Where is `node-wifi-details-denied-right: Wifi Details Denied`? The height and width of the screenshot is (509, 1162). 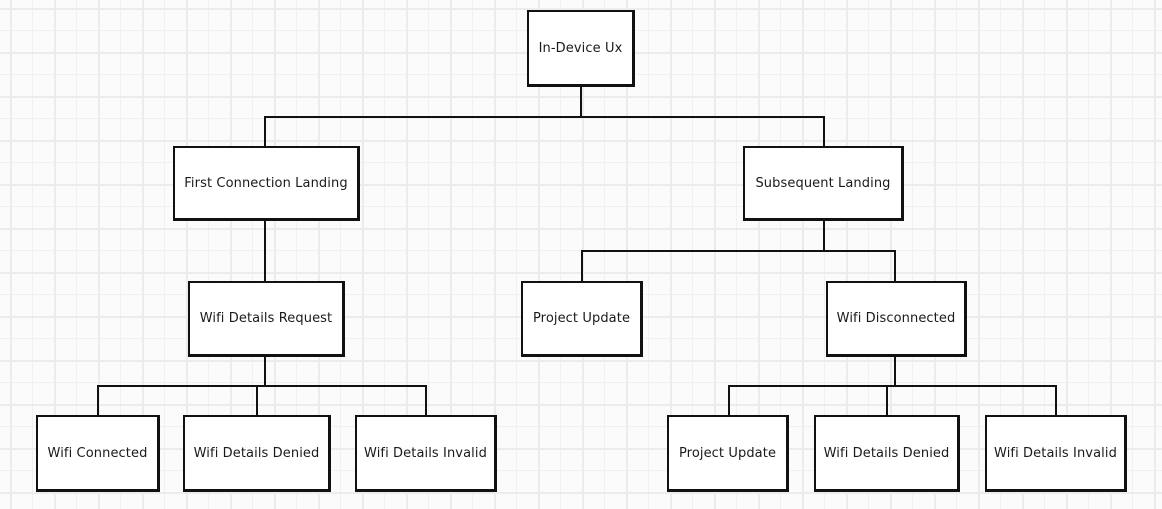 node-wifi-details-denied-right: Wifi Details Denied is located at coordinates (887, 453).